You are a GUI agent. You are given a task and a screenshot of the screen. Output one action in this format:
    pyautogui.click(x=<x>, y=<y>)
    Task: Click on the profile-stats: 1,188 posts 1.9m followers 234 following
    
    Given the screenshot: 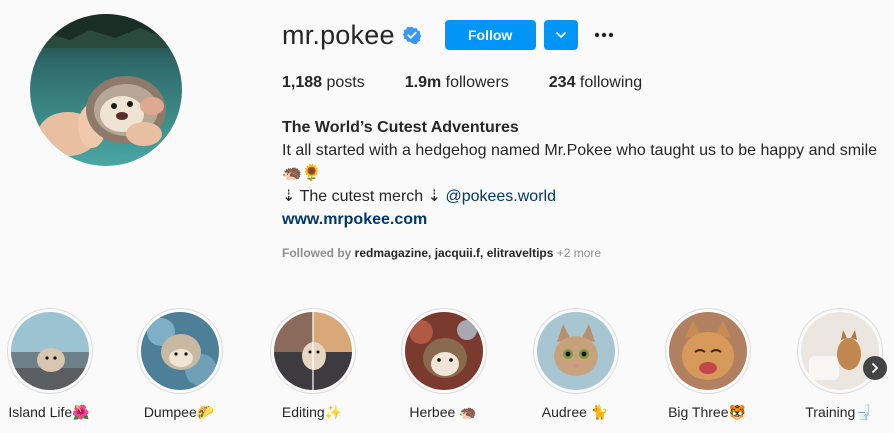 What is the action you would take?
    pyautogui.click(x=482, y=83)
    